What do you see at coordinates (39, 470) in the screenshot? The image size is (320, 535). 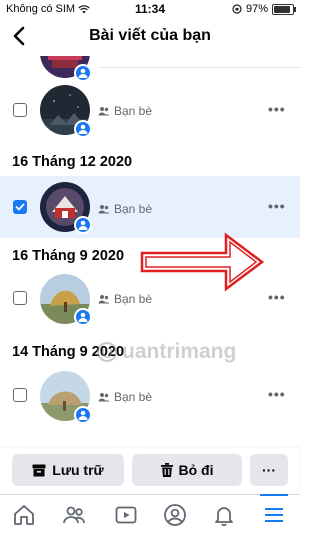 I see `archive-icon` at bounding box center [39, 470].